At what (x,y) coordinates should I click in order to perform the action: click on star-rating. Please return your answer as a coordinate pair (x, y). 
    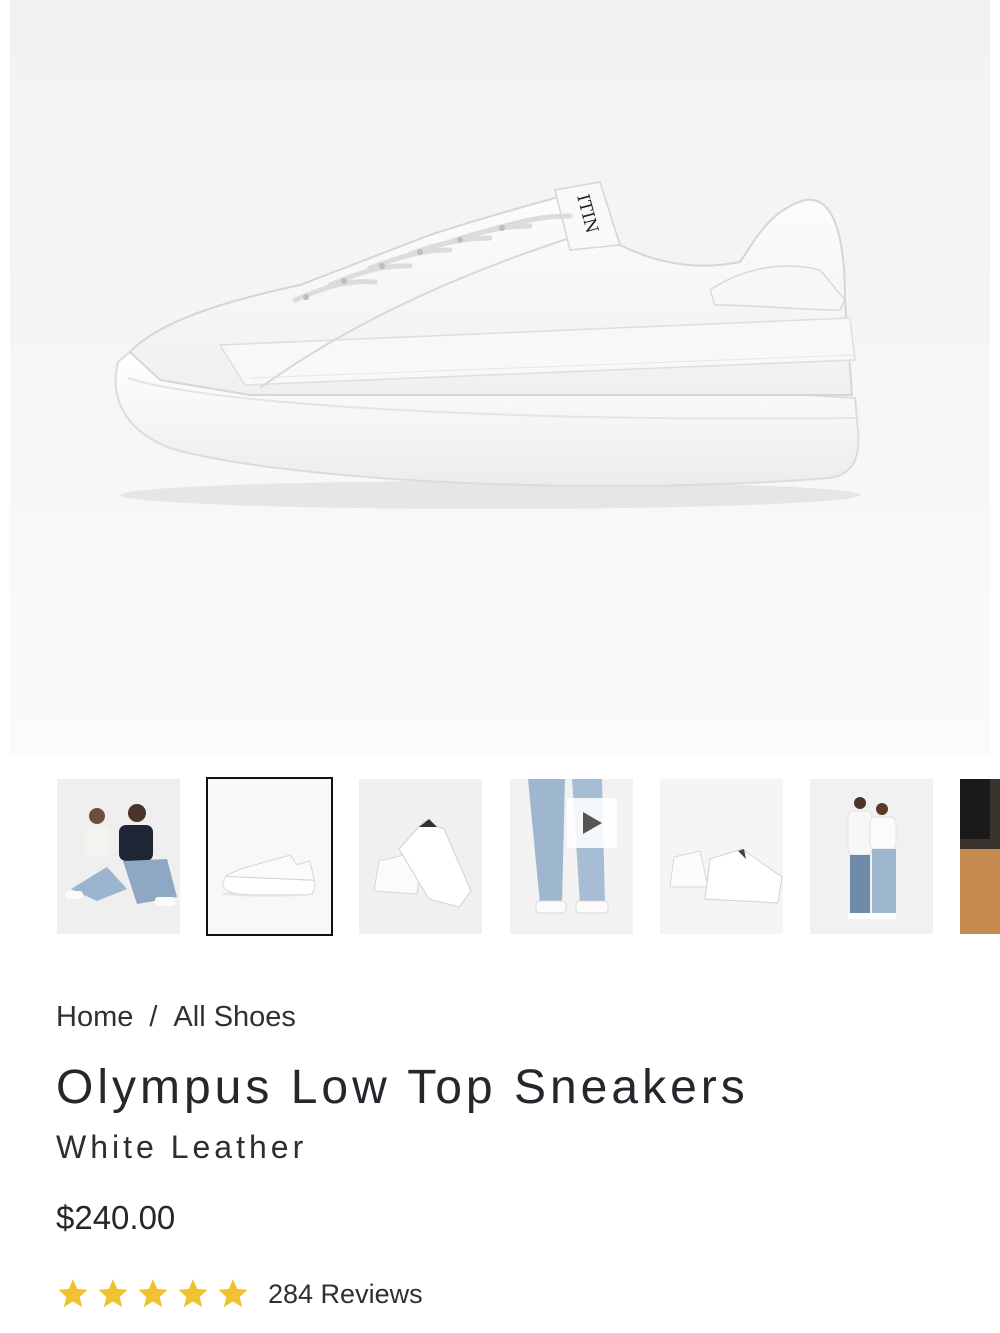
    Looking at the image, I should click on (153, 1294).